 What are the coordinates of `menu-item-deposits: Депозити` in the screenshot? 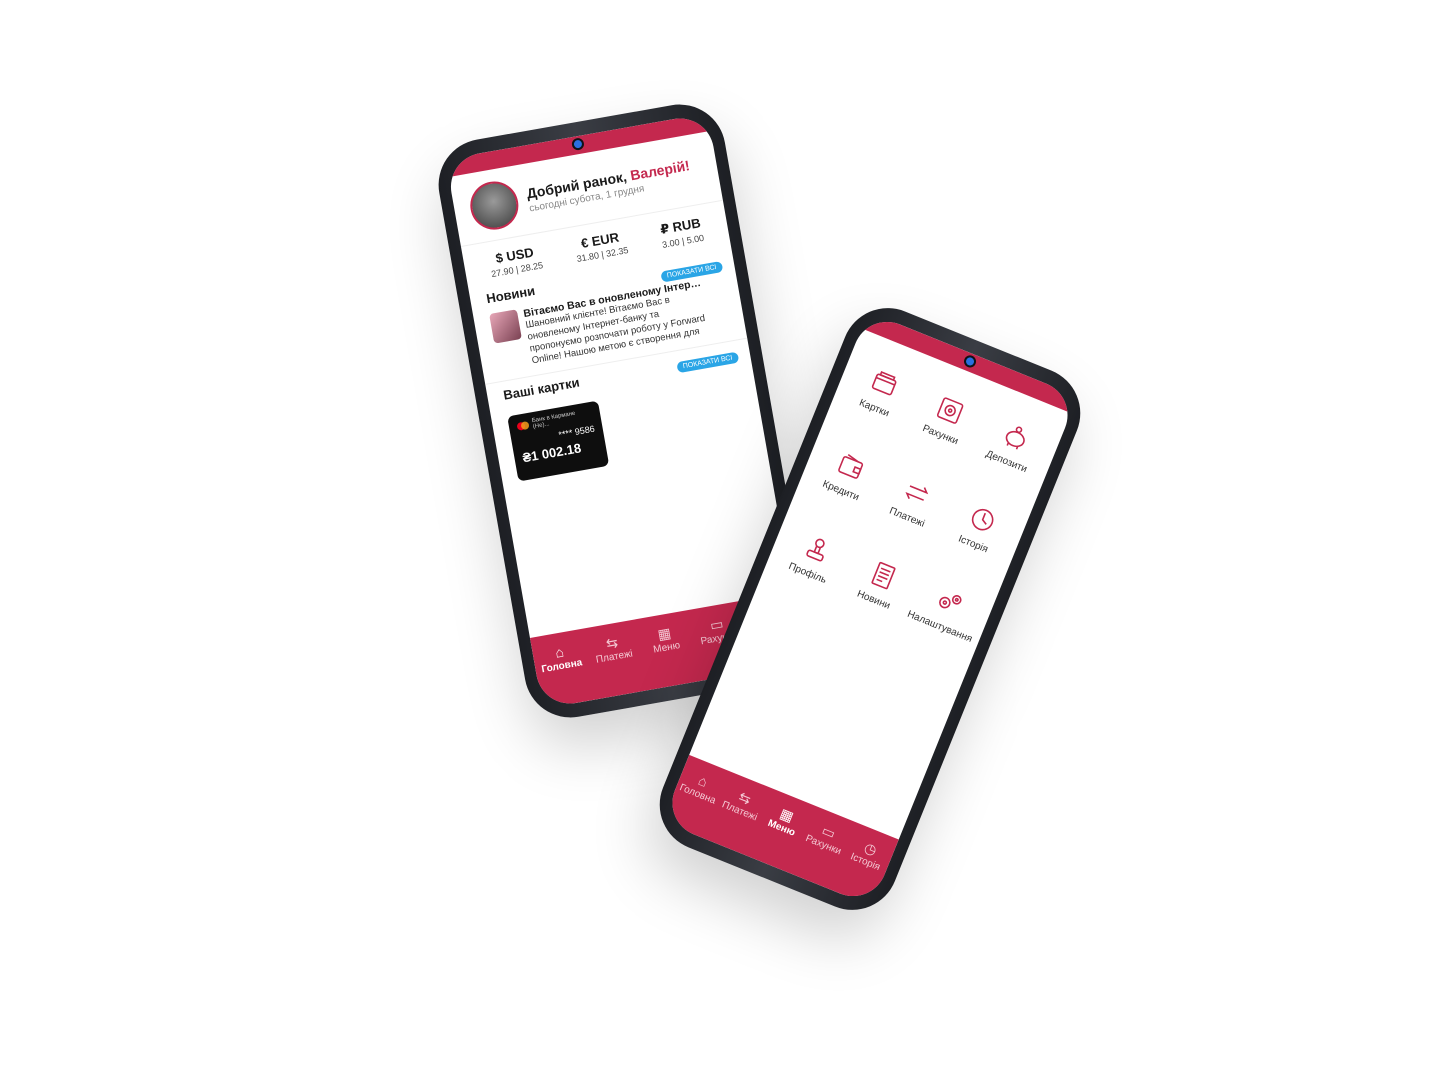 It's located at (1013, 445).